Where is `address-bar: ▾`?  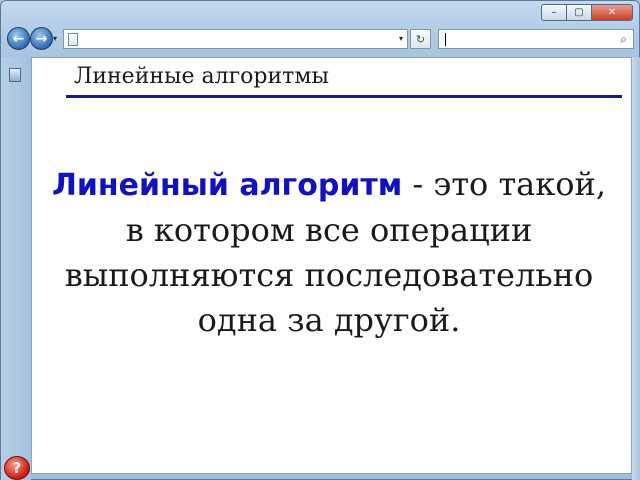 address-bar: ▾ is located at coordinates (235, 39).